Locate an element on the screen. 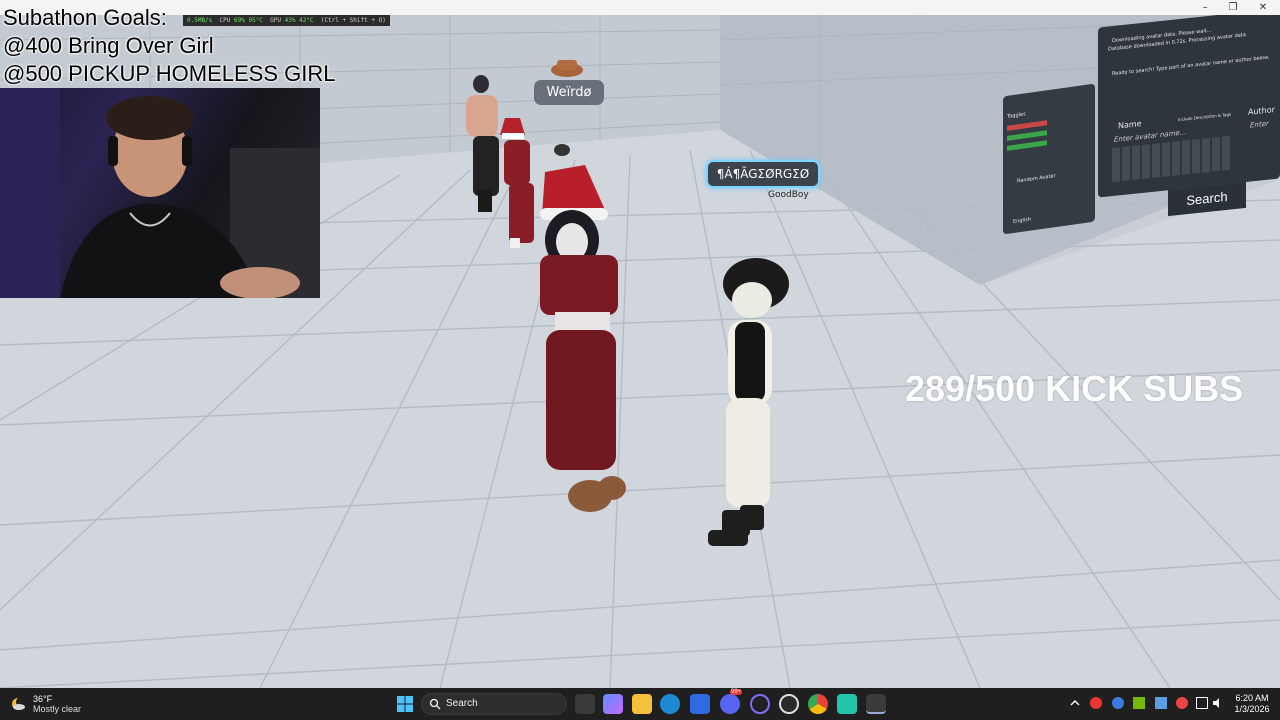  bluetooth-icon is located at coordinates (1118, 703).